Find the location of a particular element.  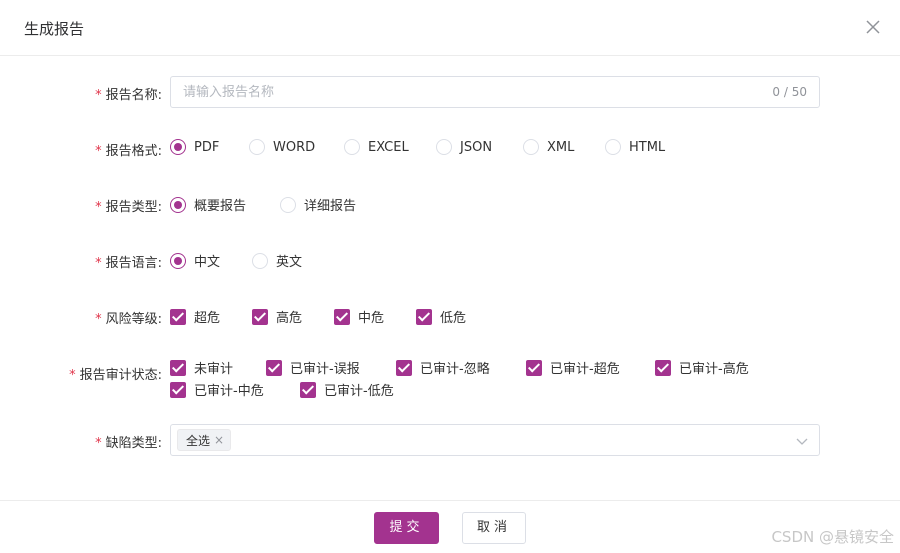

char-counter: 0 / 50 is located at coordinates (789, 92).